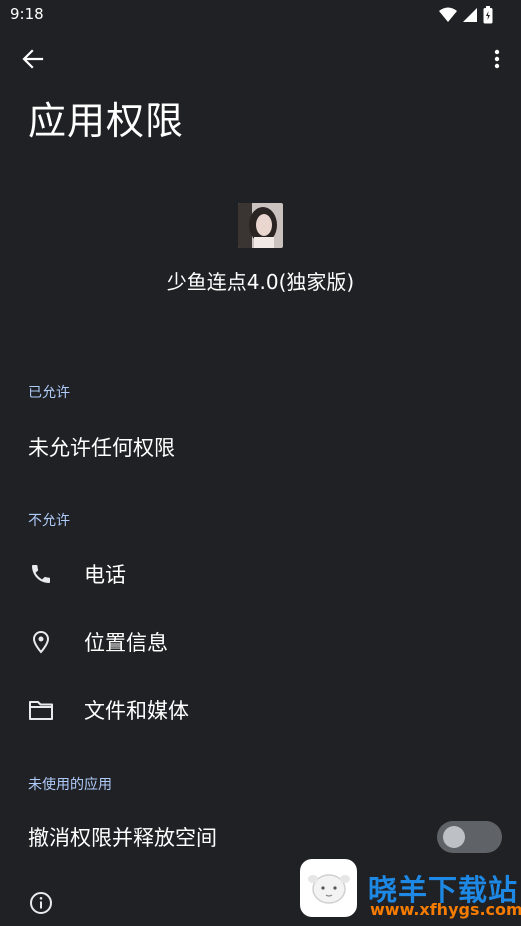 The width and height of the screenshot is (521, 926). I want to click on wifi-icon, so click(448, 17).